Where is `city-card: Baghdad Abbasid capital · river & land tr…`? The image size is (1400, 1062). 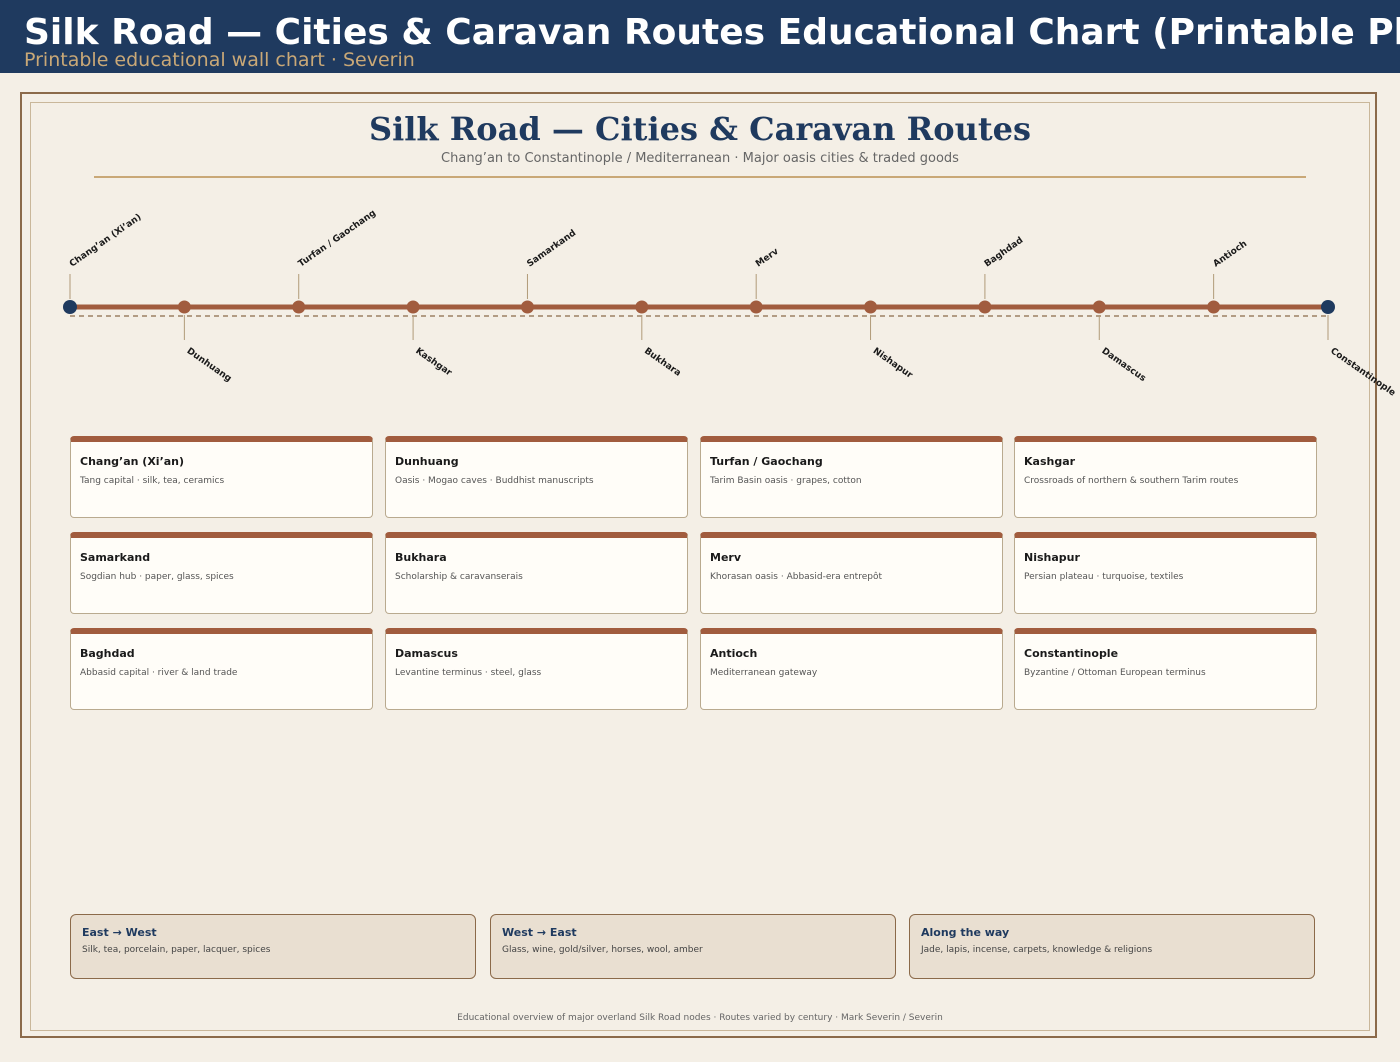
city-card: Baghdad Abbasid capital · river & land tr… is located at coordinates (221, 669).